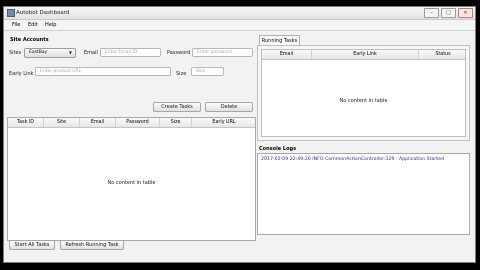 Image resolution: width=480 pixels, height=270 pixels. What do you see at coordinates (43, 13) in the screenshot?
I see `window-title: Autobot Dashboard` at bounding box center [43, 13].